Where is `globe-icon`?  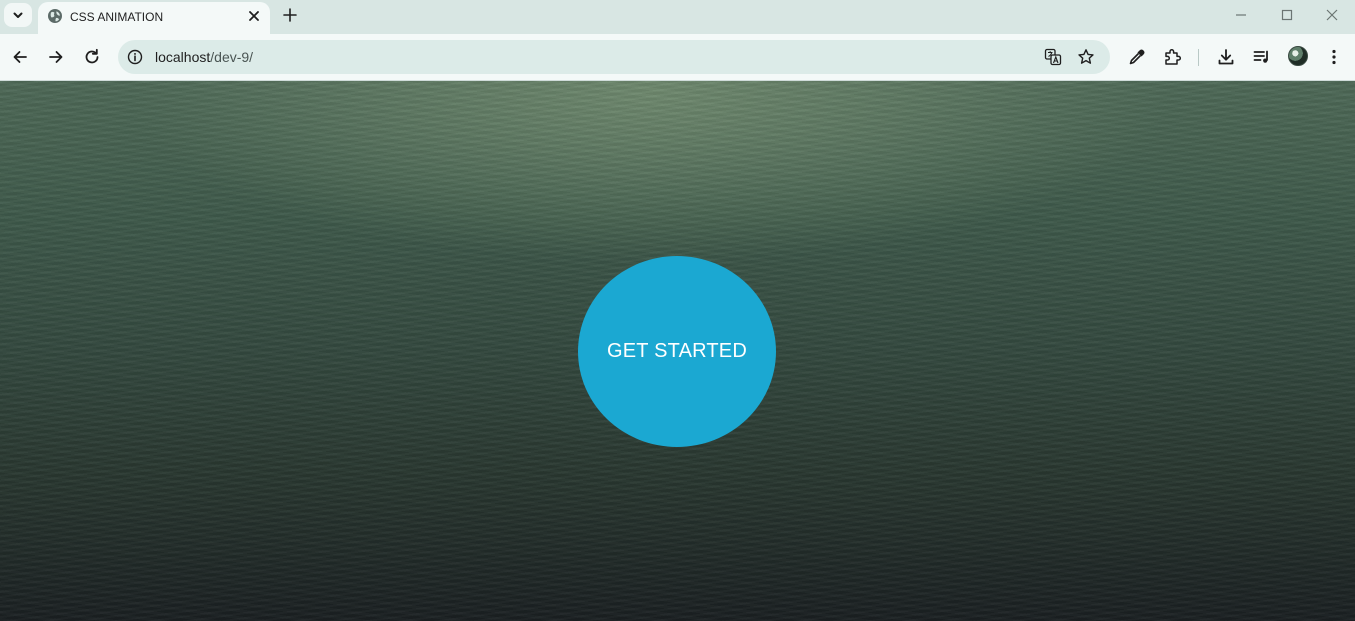
globe-icon is located at coordinates (55, 16).